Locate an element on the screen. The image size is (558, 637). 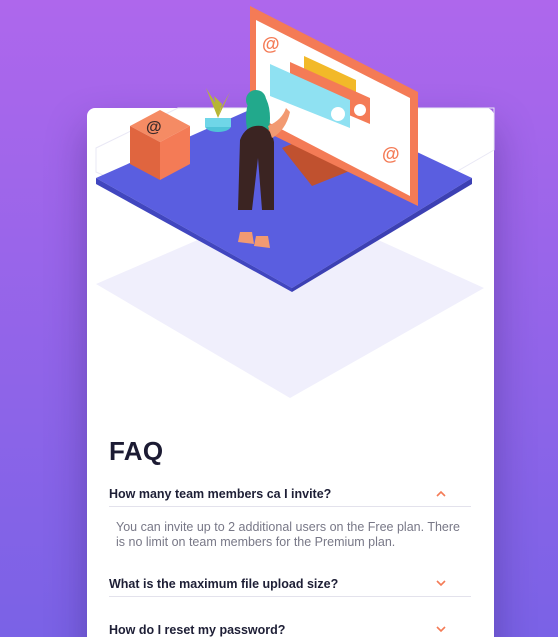
faq-question-team-members: How many team members ca I invite? is located at coordinates (290, 494).